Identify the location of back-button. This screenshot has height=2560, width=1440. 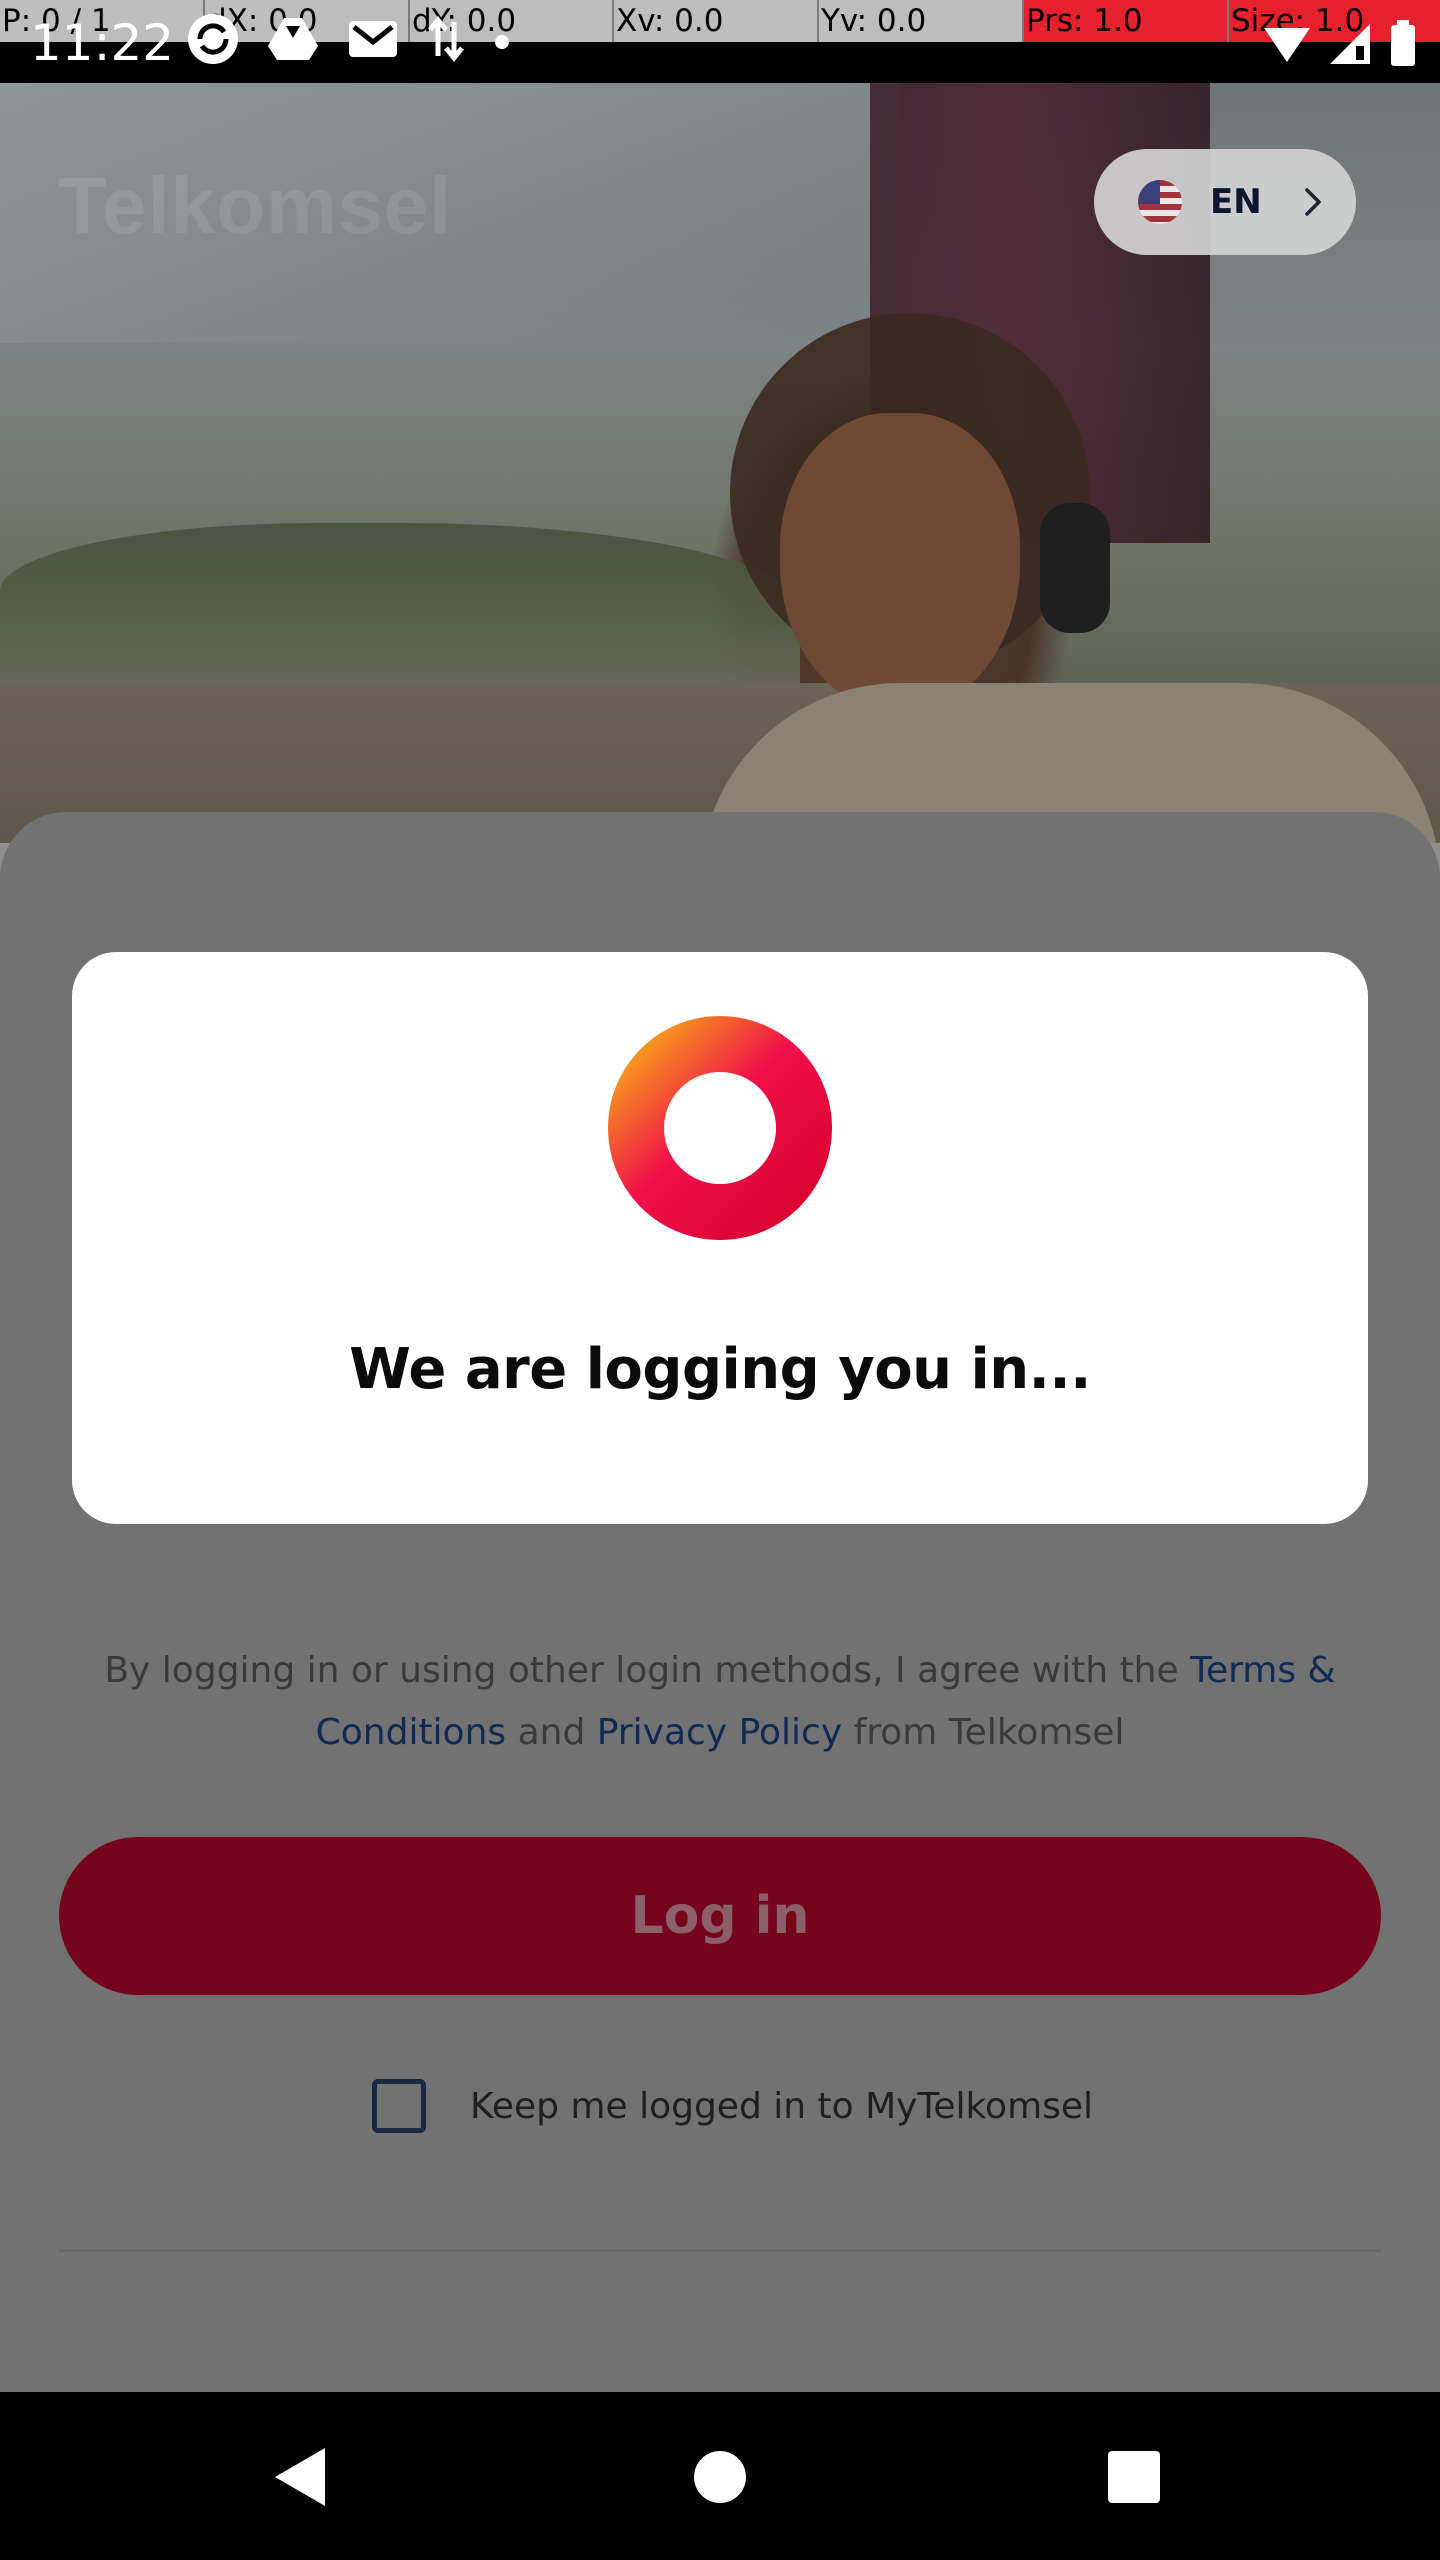
(300, 2477).